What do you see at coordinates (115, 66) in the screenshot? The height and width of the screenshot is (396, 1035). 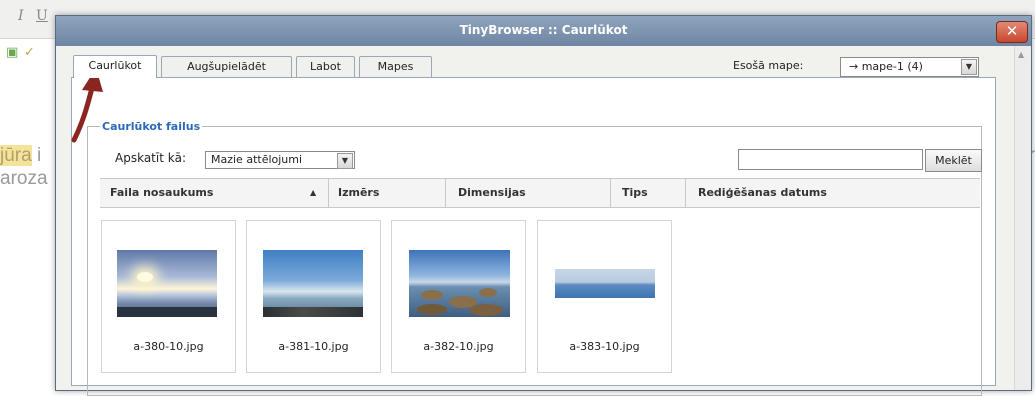 I see `tab-browse: Caurlūkot` at bounding box center [115, 66].